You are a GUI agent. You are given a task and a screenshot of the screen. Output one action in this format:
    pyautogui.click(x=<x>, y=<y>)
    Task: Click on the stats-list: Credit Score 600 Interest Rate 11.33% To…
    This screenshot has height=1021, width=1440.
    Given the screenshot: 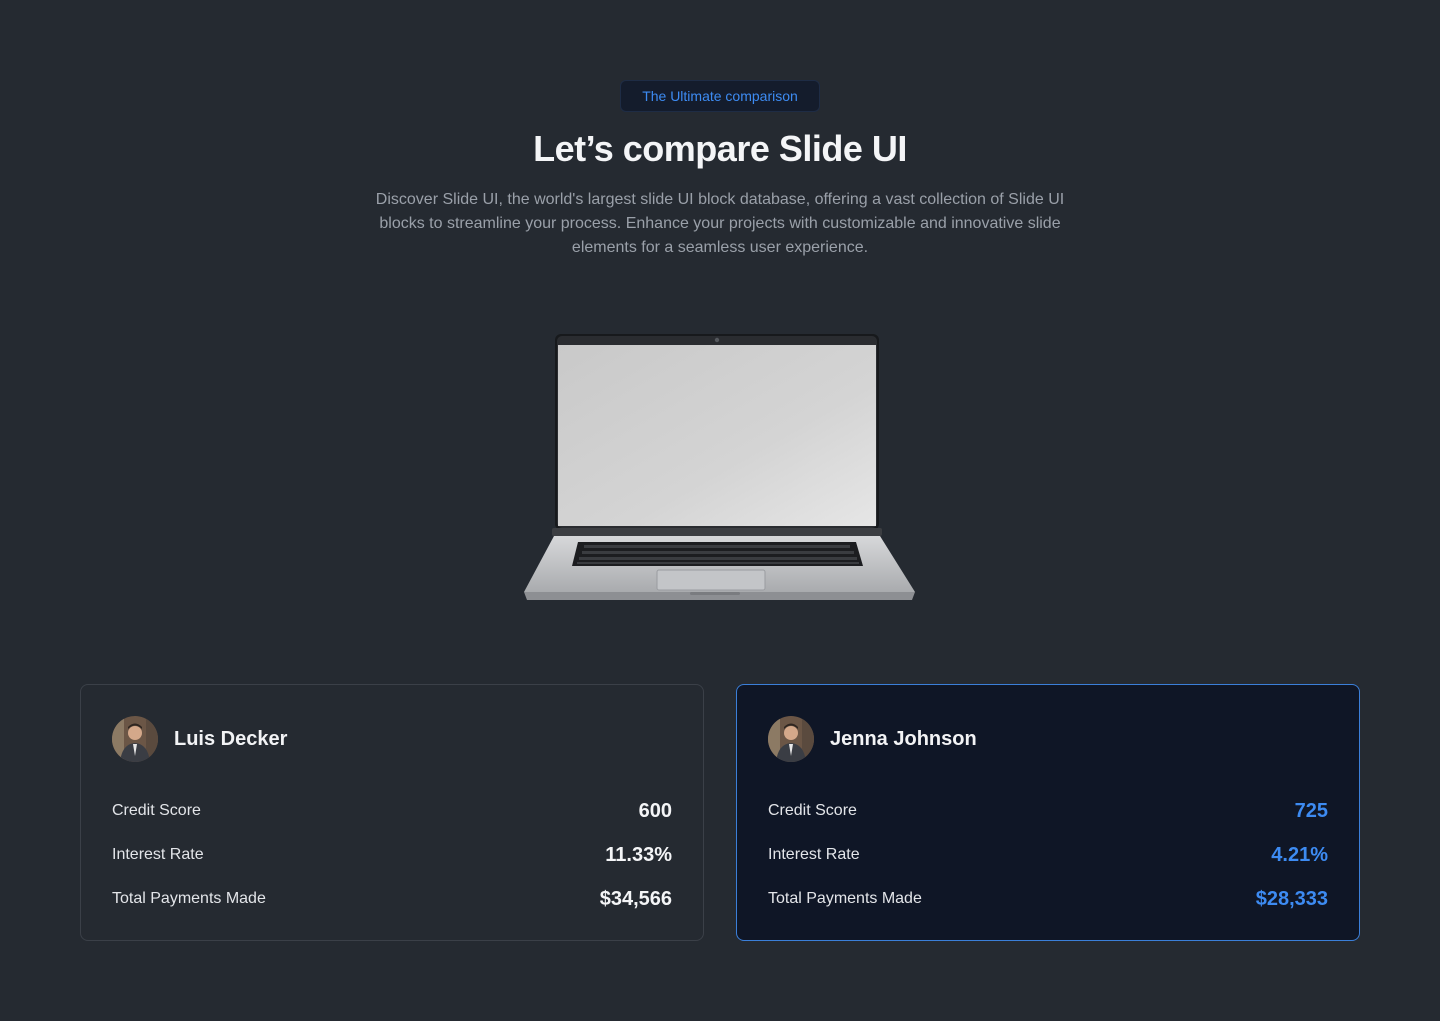 What is the action you would take?
    pyautogui.click(x=392, y=855)
    